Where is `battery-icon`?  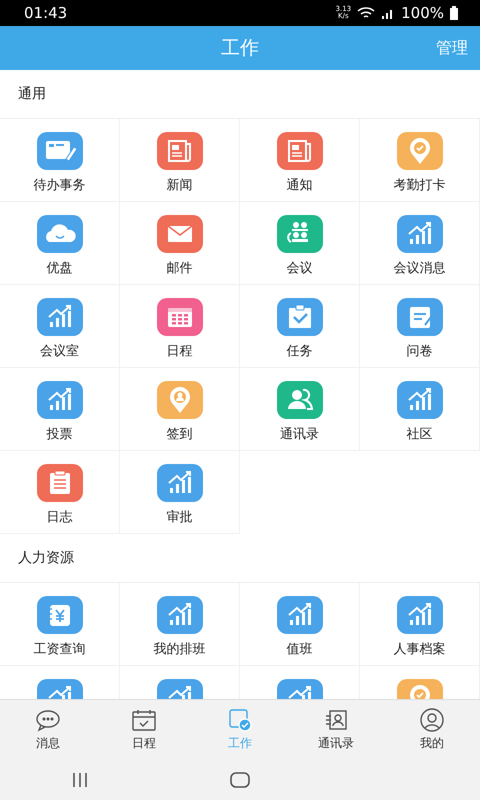 battery-icon is located at coordinates (454, 13).